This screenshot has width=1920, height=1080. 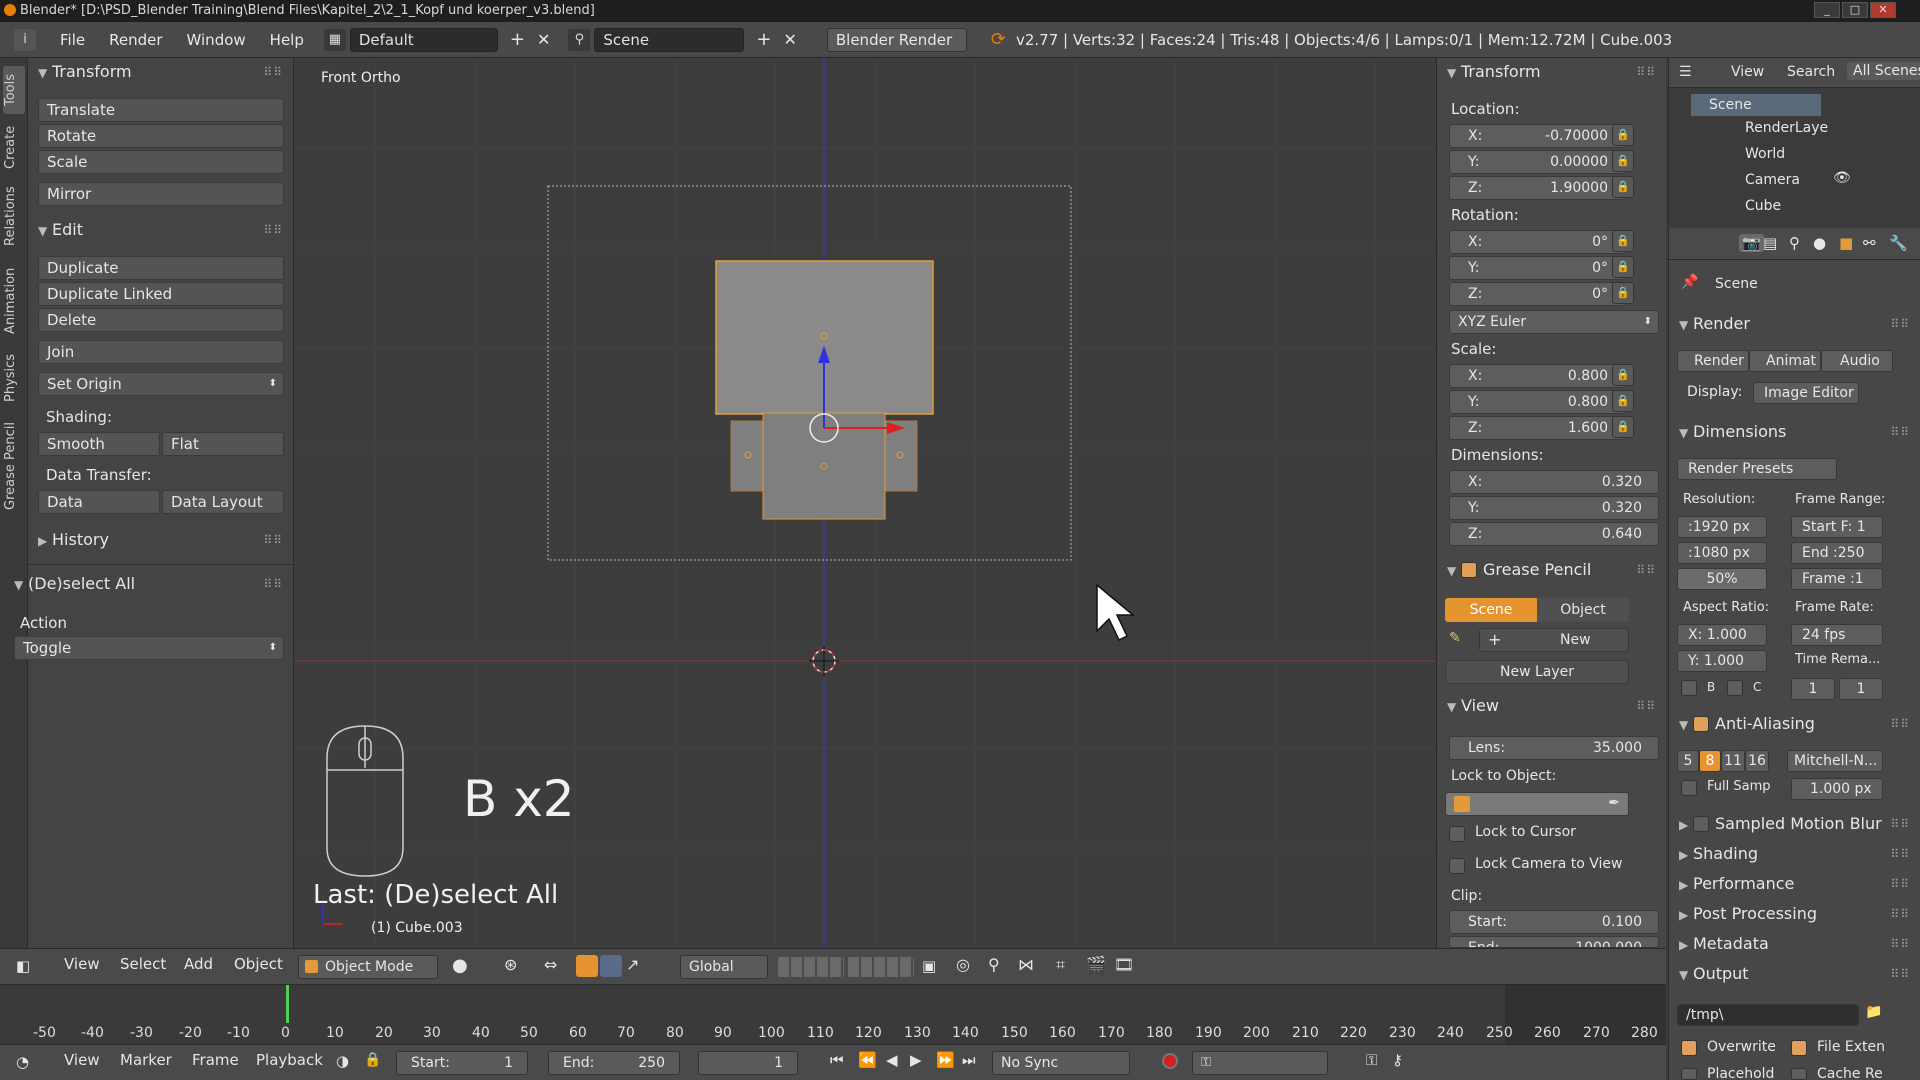 What do you see at coordinates (1772, 180) in the screenshot?
I see `outliner-item-camera: Camera` at bounding box center [1772, 180].